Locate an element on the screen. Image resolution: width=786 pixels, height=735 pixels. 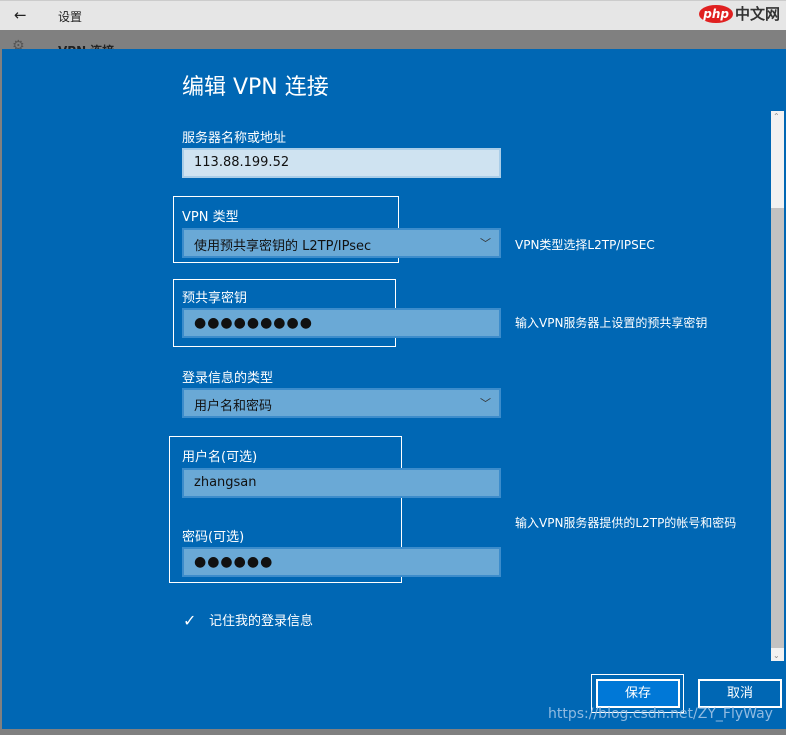
remember-checkbox: ✓ is located at coordinates (192, 620).